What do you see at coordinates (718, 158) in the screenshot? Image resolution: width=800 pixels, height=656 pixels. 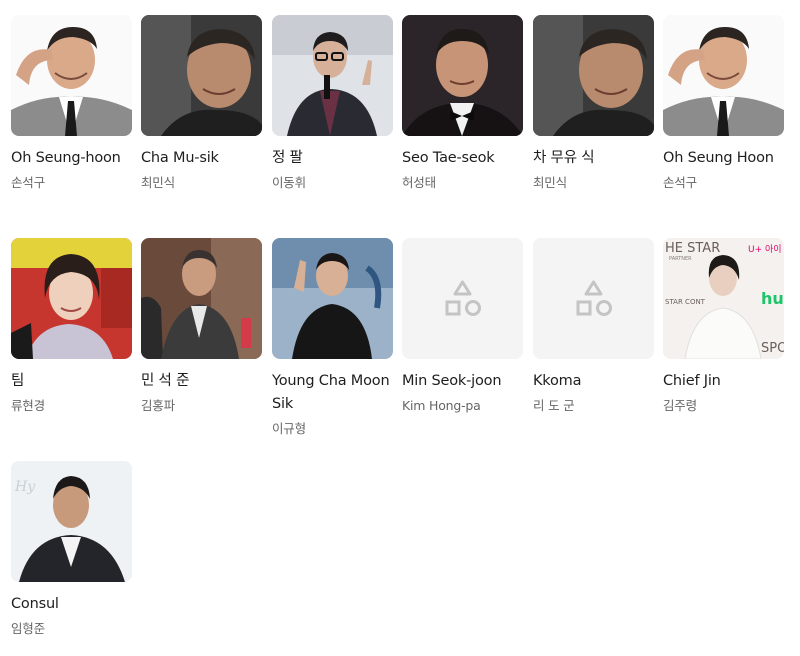 I see `role-name: Oh Seung Hoon` at bounding box center [718, 158].